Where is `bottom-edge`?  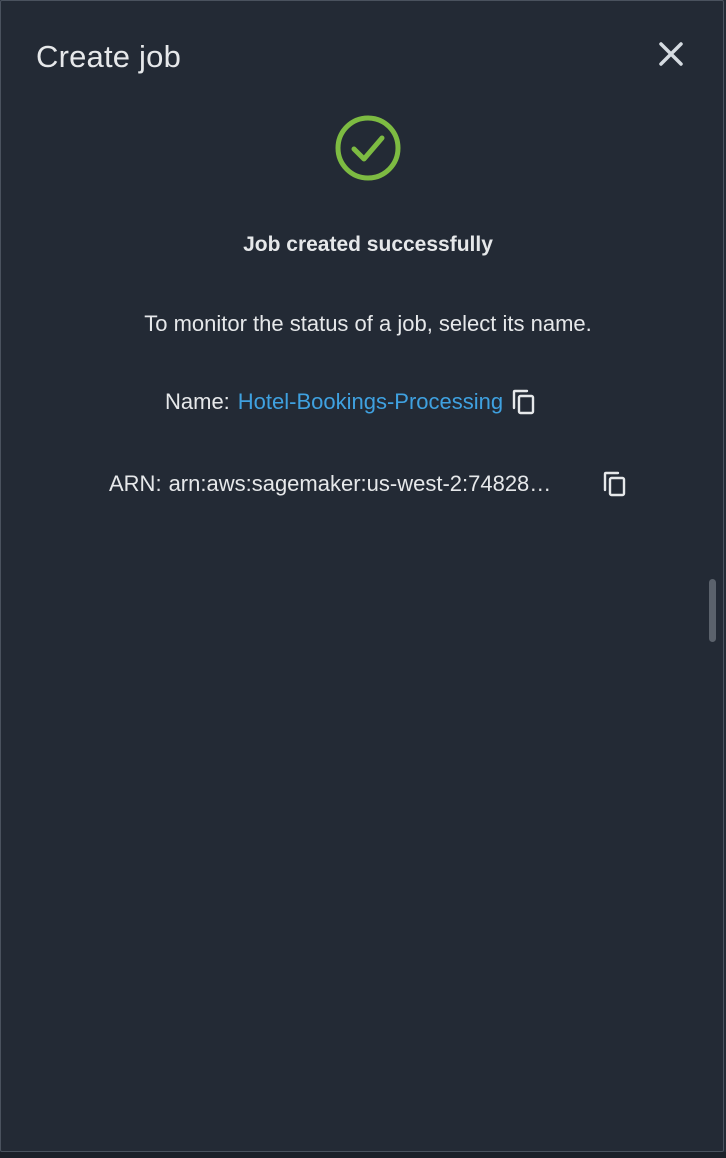
bottom-edge is located at coordinates (363, 1155).